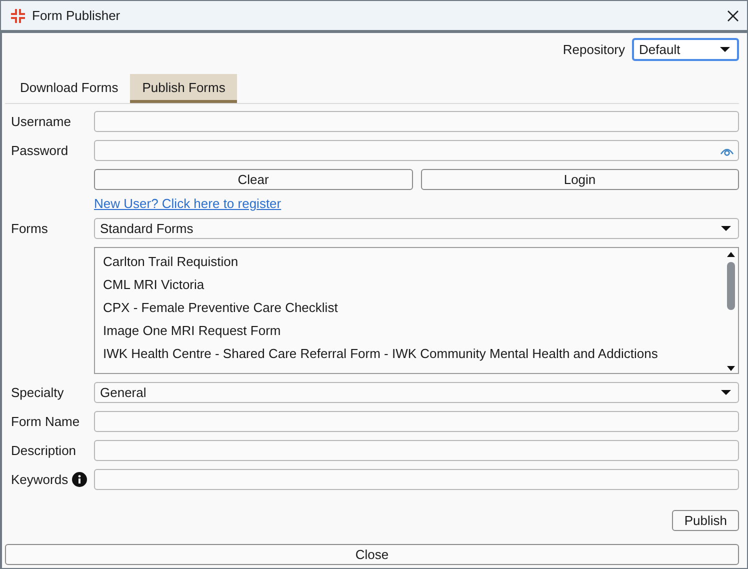  What do you see at coordinates (45, 421) in the screenshot?
I see `field-label: Form Name` at bounding box center [45, 421].